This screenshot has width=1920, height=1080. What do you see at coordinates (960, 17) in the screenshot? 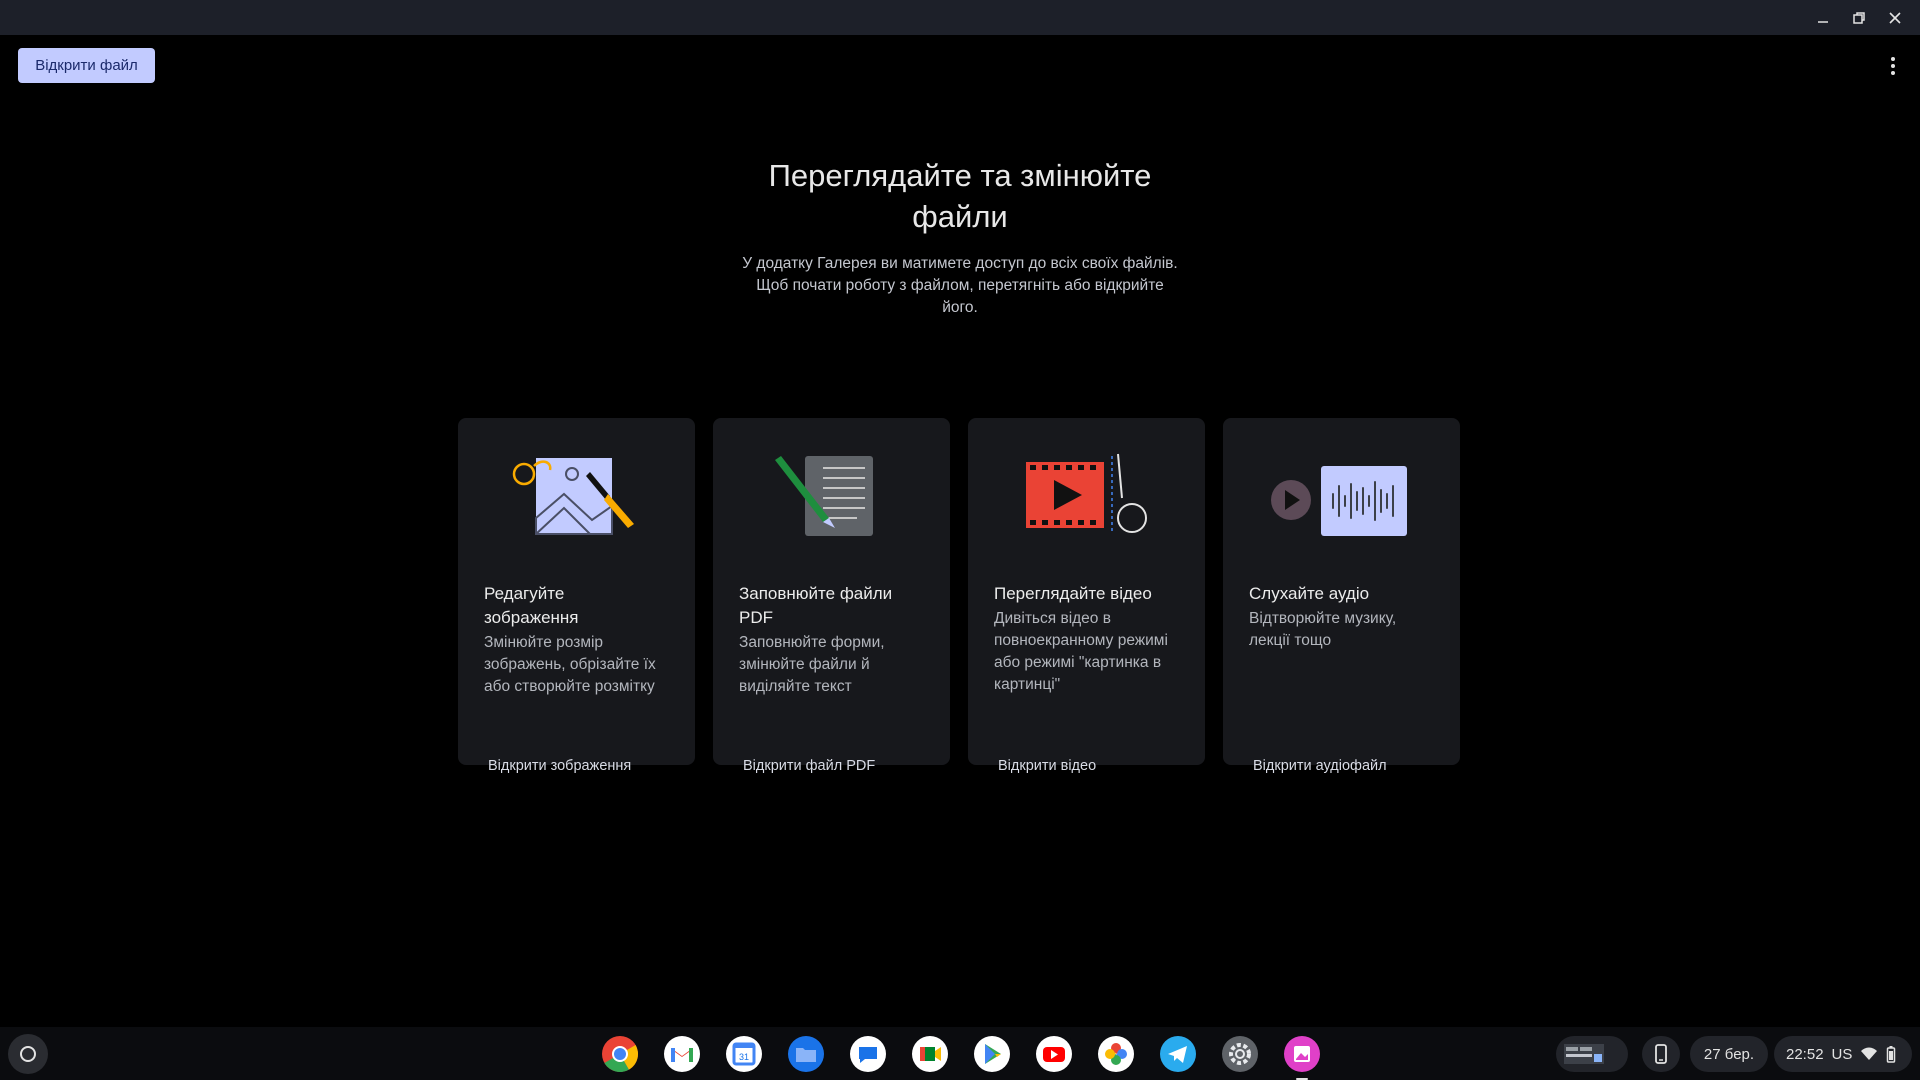
I see `window-titlebar` at bounding box center [960, 17].